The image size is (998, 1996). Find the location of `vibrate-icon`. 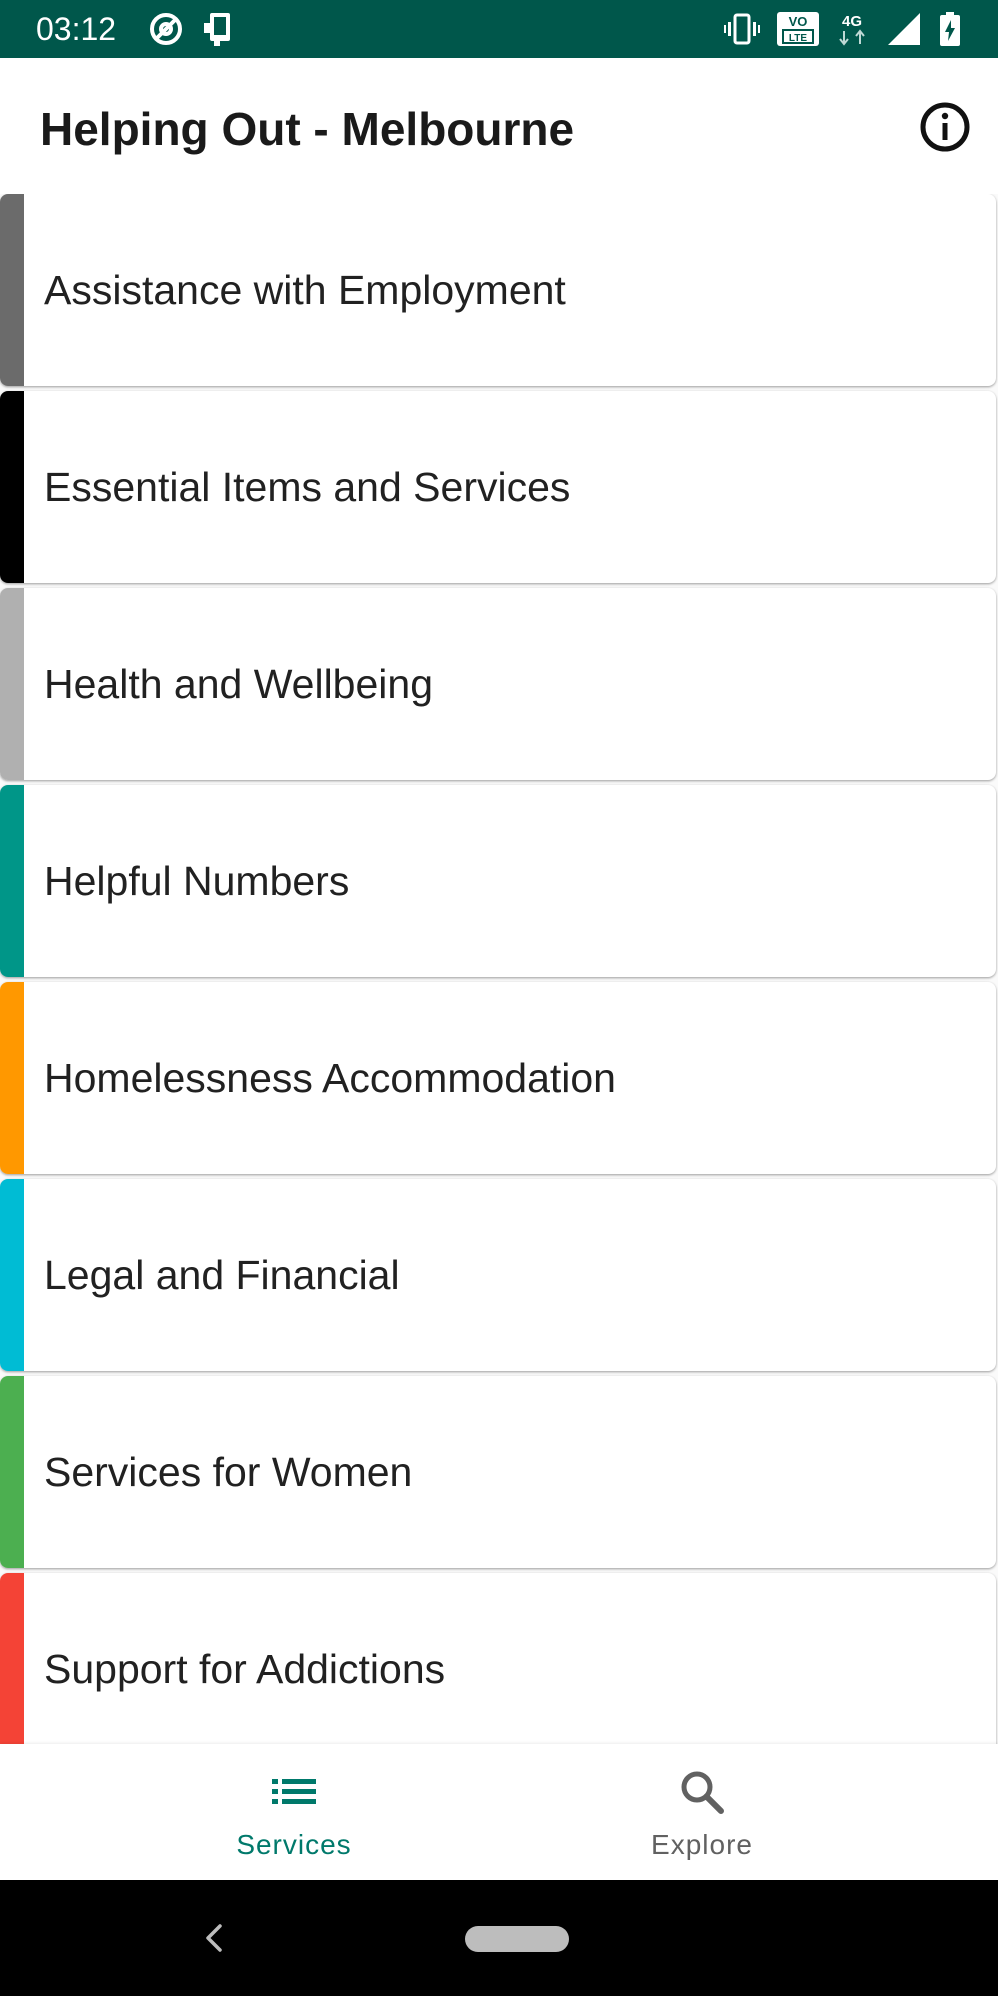

vibrate-icon is located at coordinates (742, 29).